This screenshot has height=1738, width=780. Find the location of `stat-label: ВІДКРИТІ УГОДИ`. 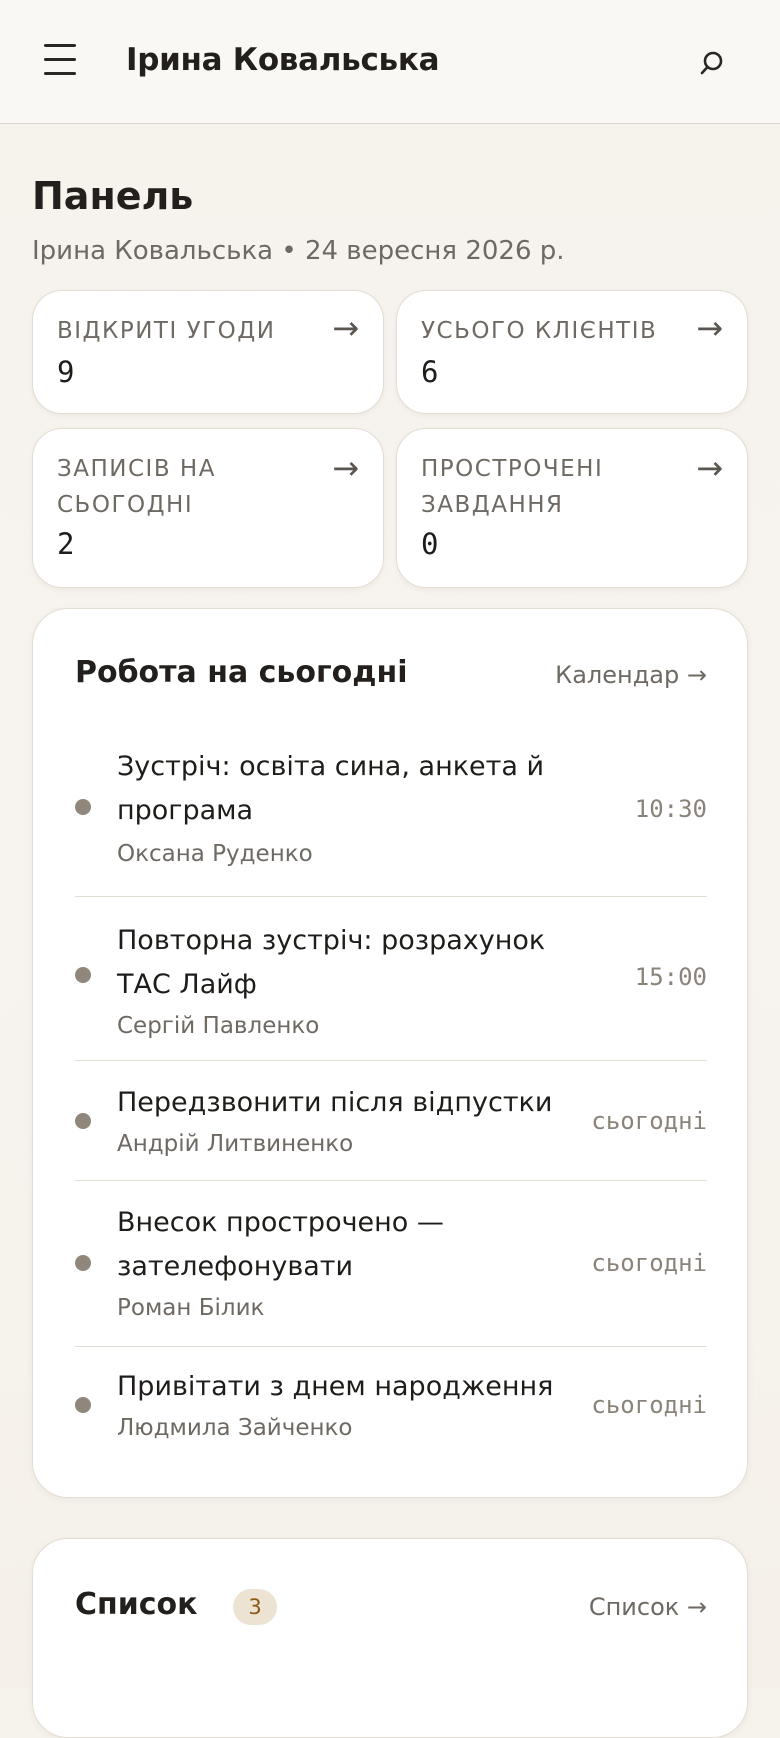

stat-label: ВІДКРИТІ УГОДИ is located at coordinates (166, 331).